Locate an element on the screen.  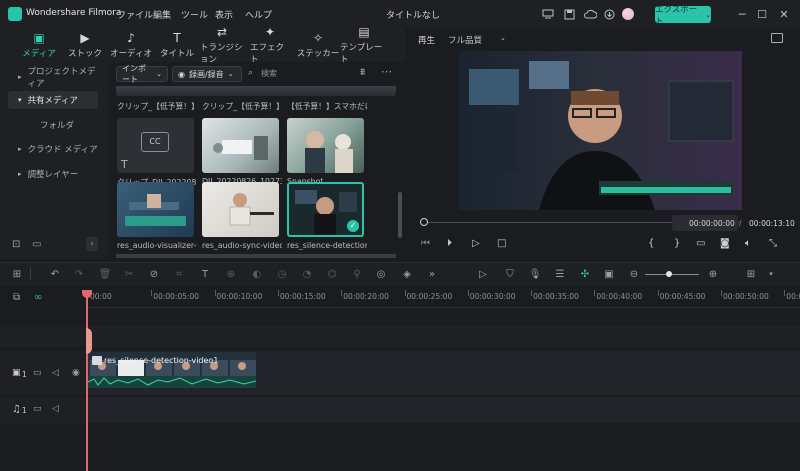
sidebar-item-project-media: ▸ プロジェクトメディア is located at coordinates (53, 78).